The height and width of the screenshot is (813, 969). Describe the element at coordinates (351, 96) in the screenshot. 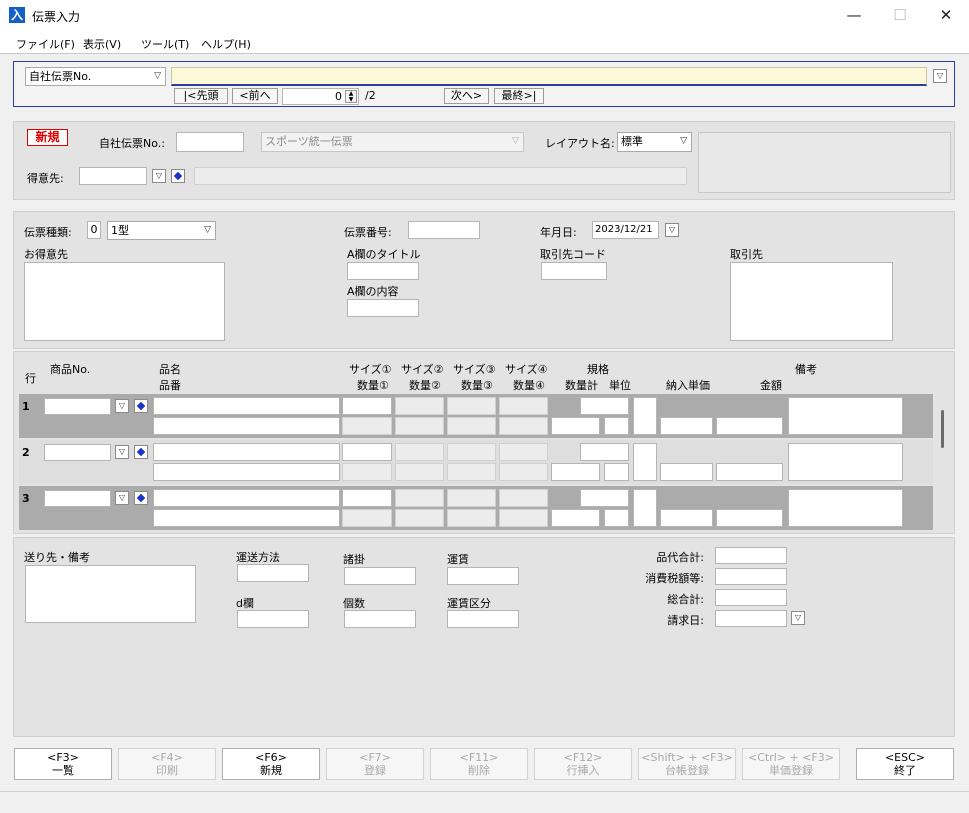

I see `page-spinner: ▲ ▼` at that location.